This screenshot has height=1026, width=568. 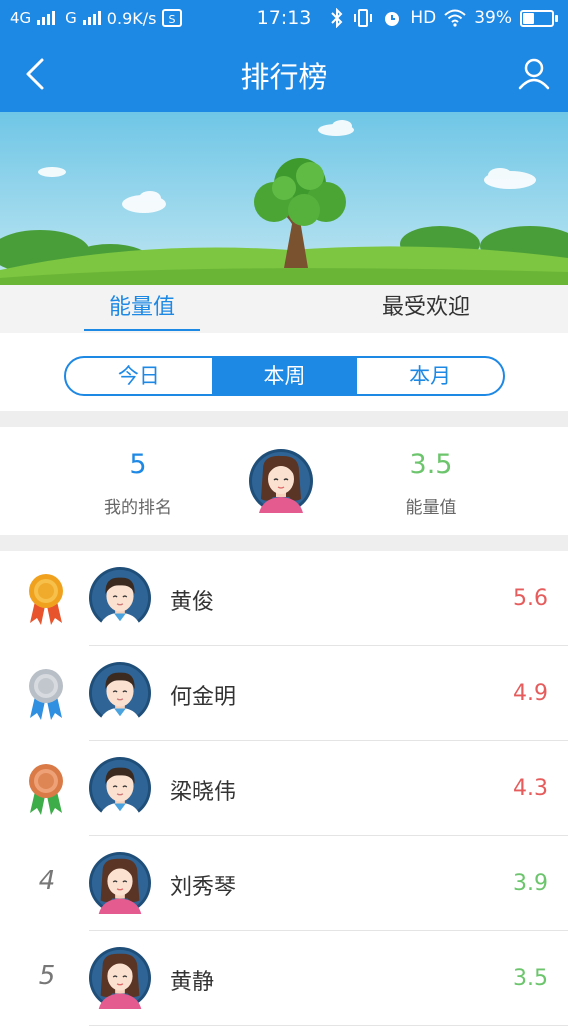 I want to click on alarm-icon, so click(x=392, y=19).